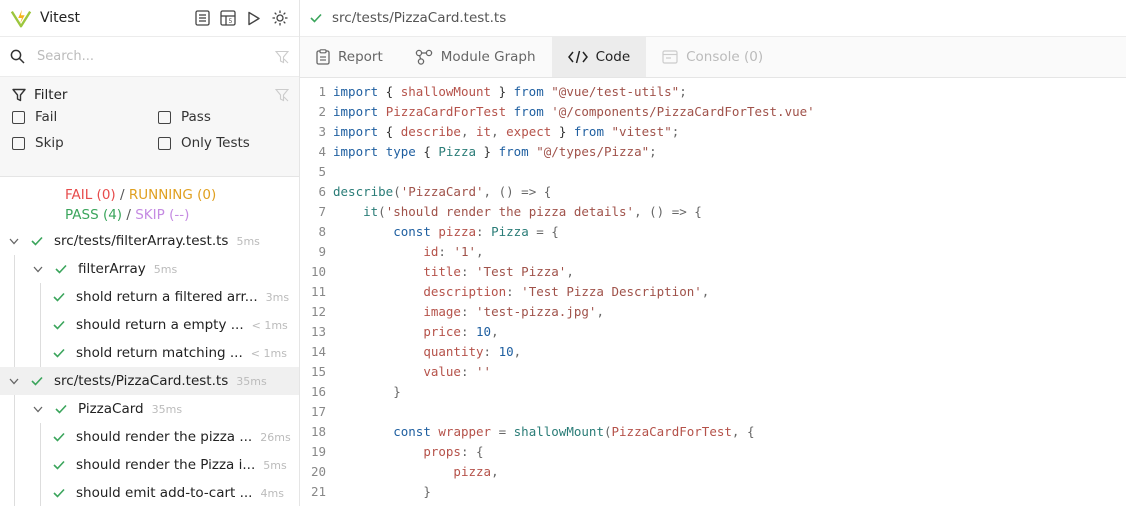  What do you see at coordinates (85, 143) in the screenshot?
I see `filter-skip-checkbox: Skip` at bounding box center [85, 143].